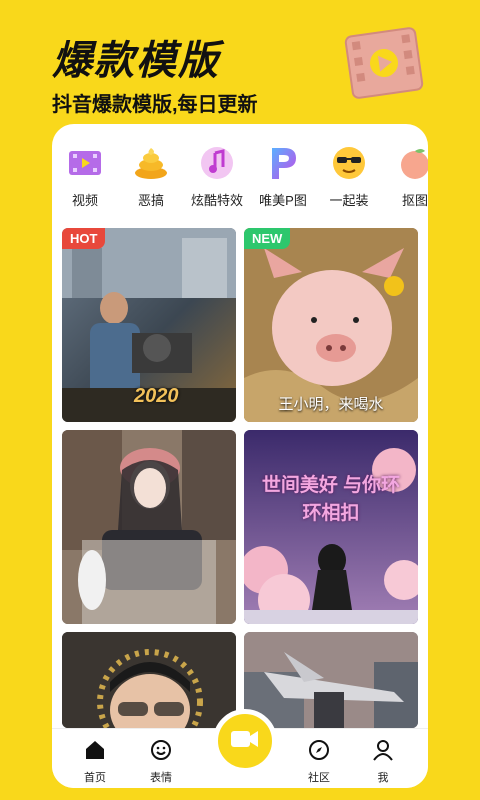 This screenshot has height=800, width=480. I want to click on category-beauty: 唯美P图, so click(283, 179).